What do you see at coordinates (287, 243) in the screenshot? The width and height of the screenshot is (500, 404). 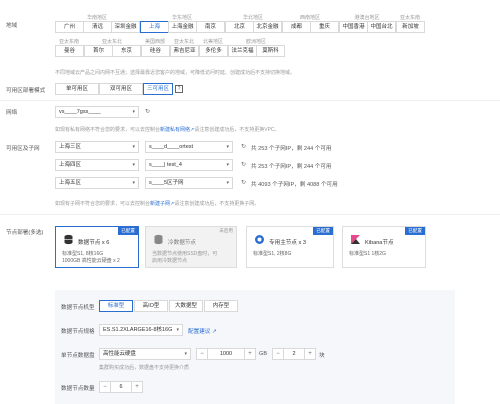 I see `card-title: 专用主节点 x 3` at bounding box center [287, 243].